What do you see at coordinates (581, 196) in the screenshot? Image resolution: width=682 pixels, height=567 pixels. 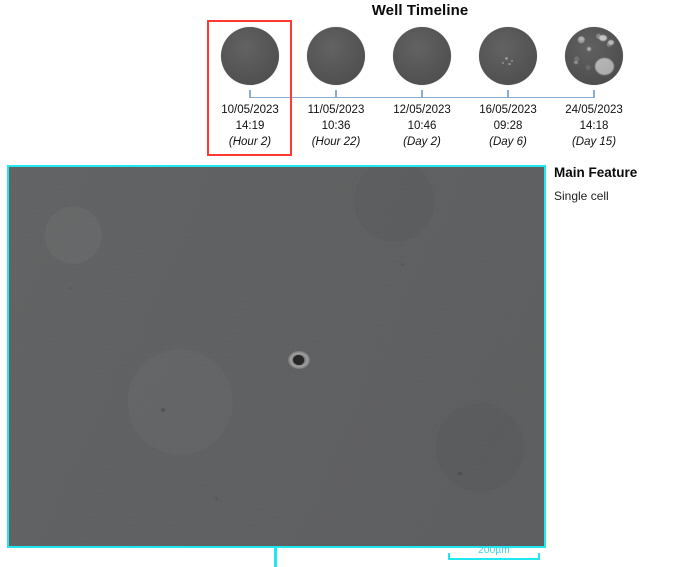 I see `main-feature-value: Single cell` at bounding box center [581, 196].